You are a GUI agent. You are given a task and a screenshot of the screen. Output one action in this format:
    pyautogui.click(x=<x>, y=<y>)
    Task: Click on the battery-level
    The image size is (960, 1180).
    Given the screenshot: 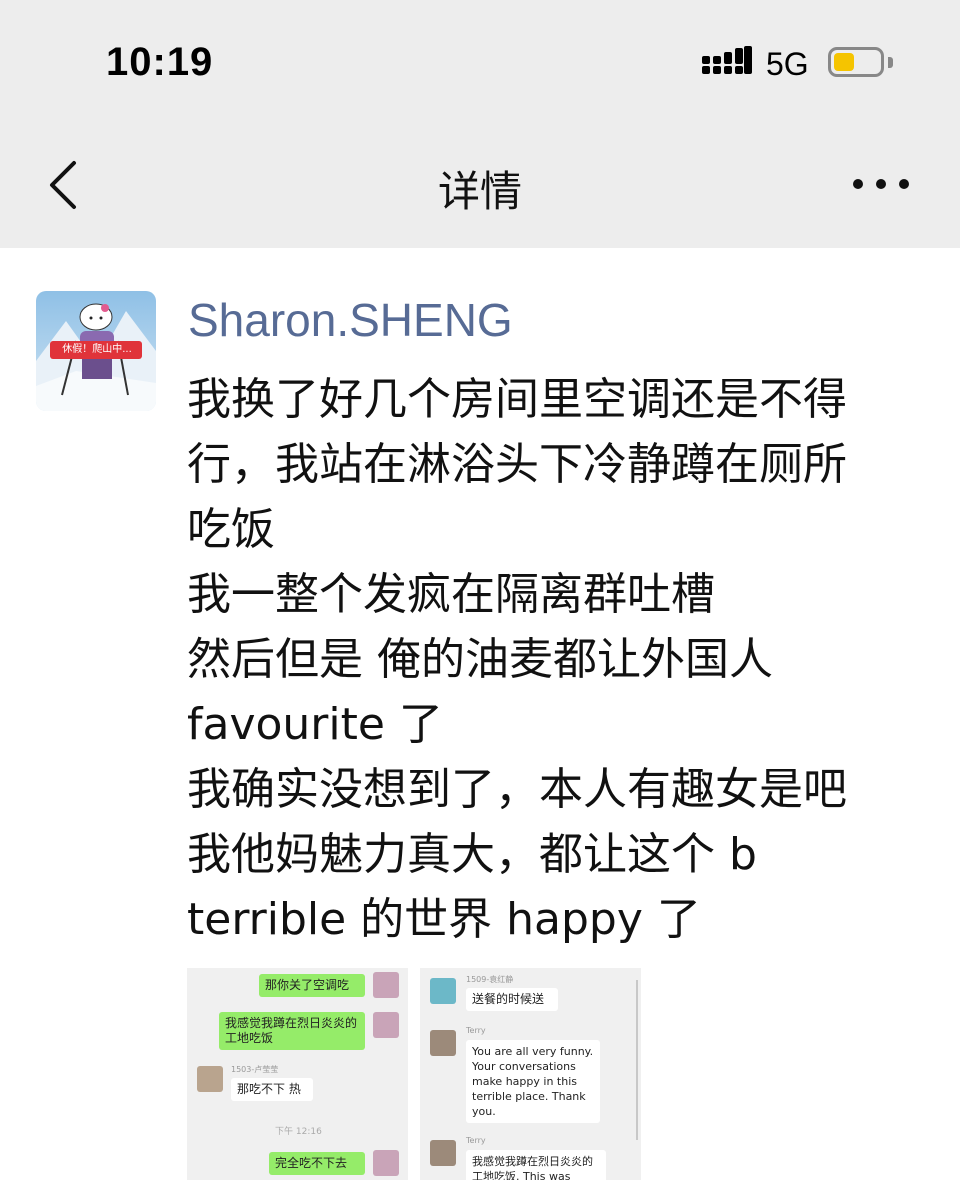 What is the action you would take?
    pyautogui.click(x=844, y=62)
    